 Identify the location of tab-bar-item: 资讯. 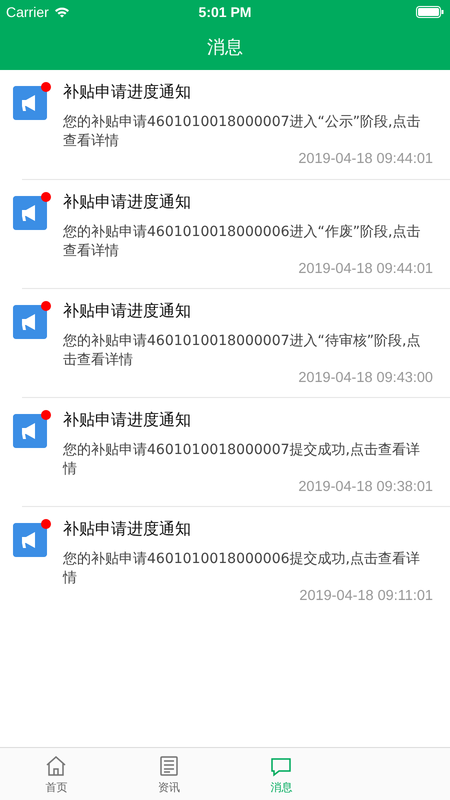
(168, 774).